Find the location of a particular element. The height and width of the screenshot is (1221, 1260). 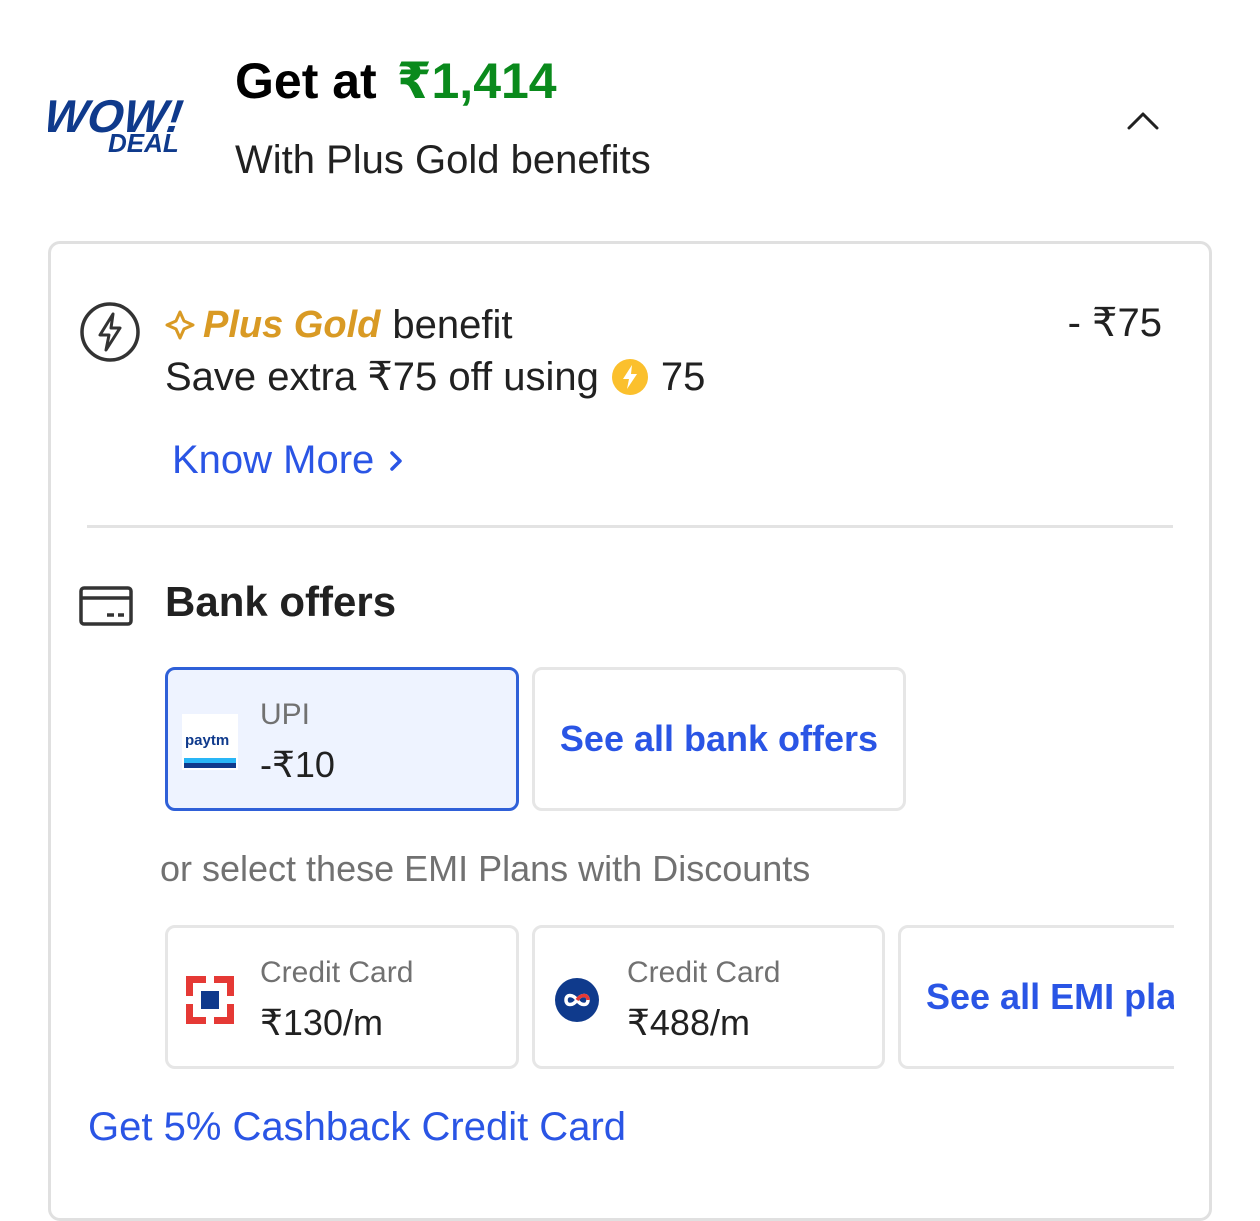

bank-offers-title: Bank offers is located at coordinates (281, 601).